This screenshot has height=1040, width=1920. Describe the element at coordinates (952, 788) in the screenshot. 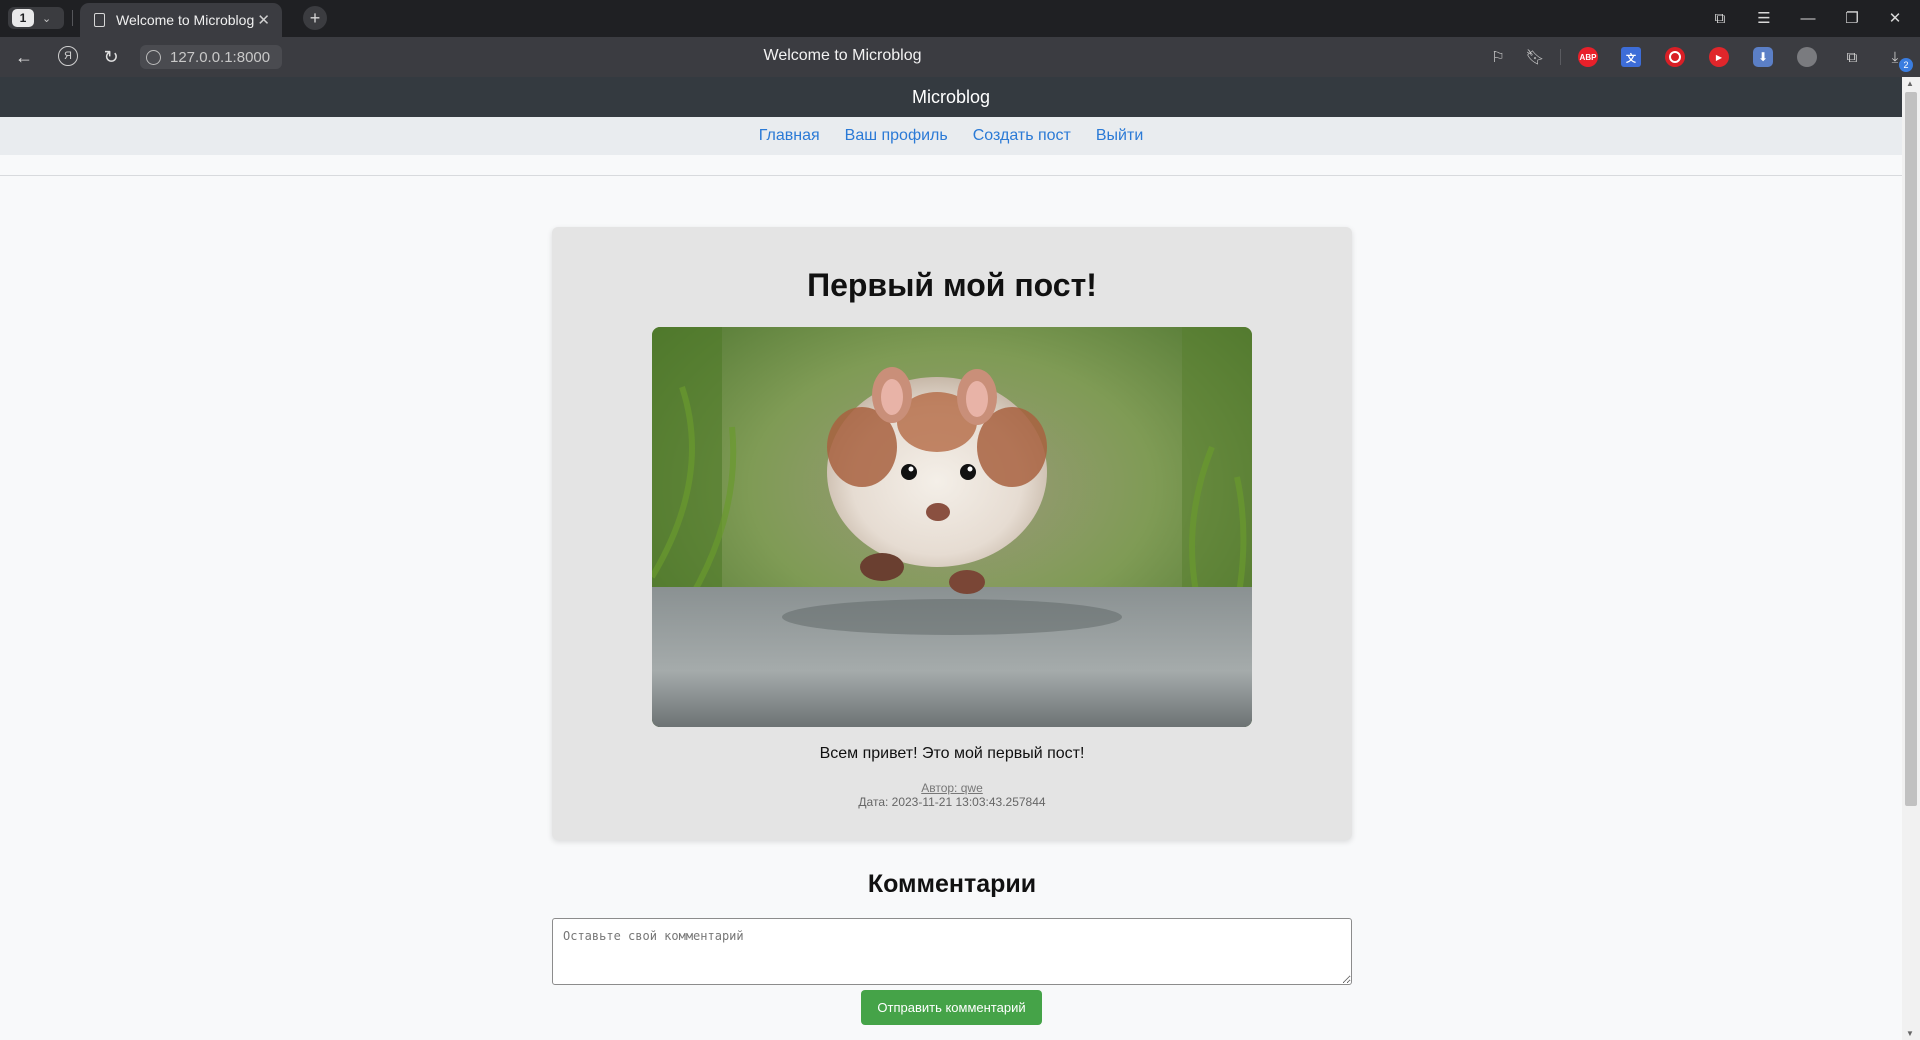

I see `post-author-link: Автор: qwe` at that location.